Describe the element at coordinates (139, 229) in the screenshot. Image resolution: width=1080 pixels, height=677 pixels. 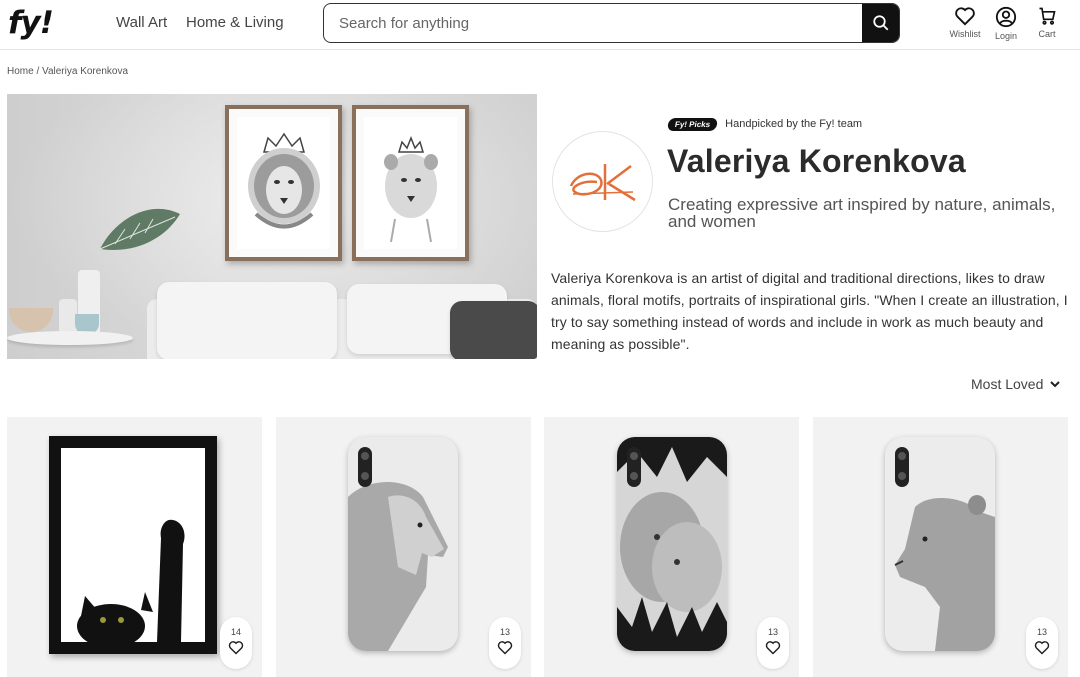
I see `plant-decoration` at that location.